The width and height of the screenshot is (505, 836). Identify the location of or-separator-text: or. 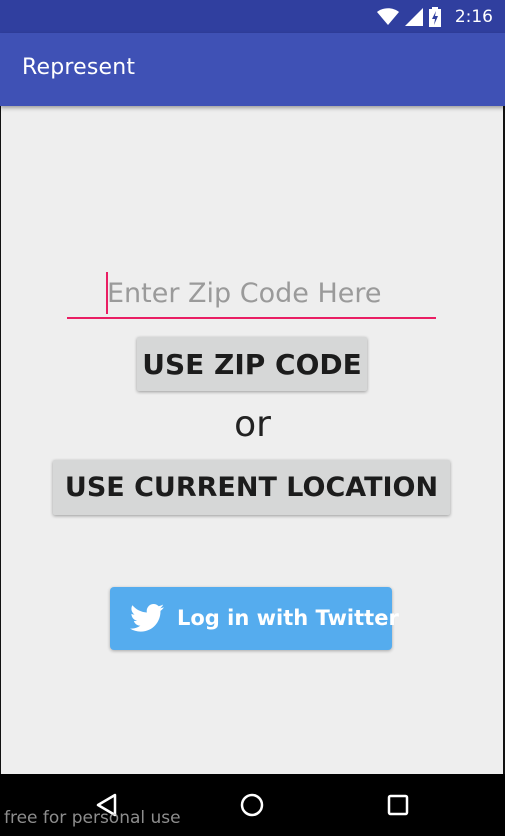
(252, 424).